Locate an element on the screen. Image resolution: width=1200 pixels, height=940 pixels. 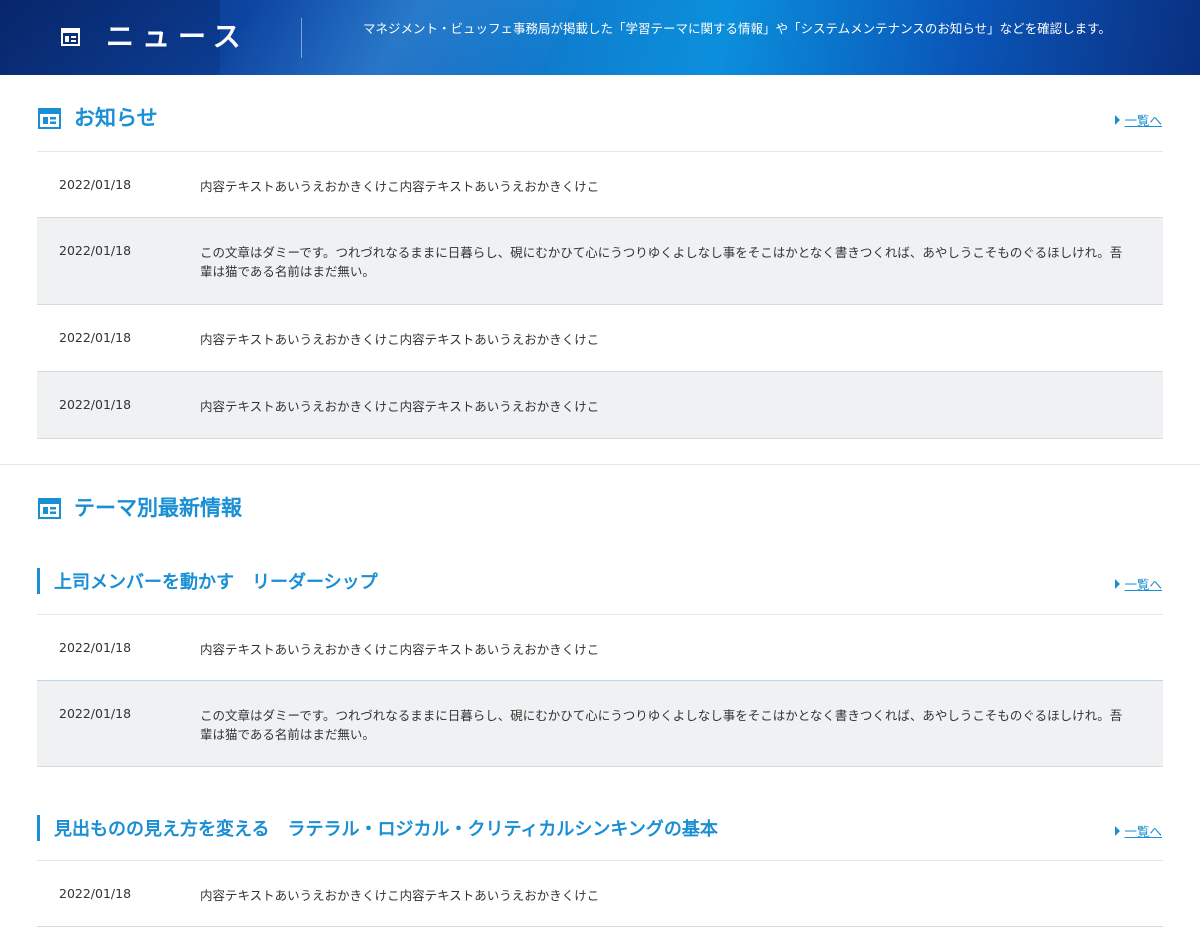
section-title-notices: お知らせ is located at coordinates (116, 118).